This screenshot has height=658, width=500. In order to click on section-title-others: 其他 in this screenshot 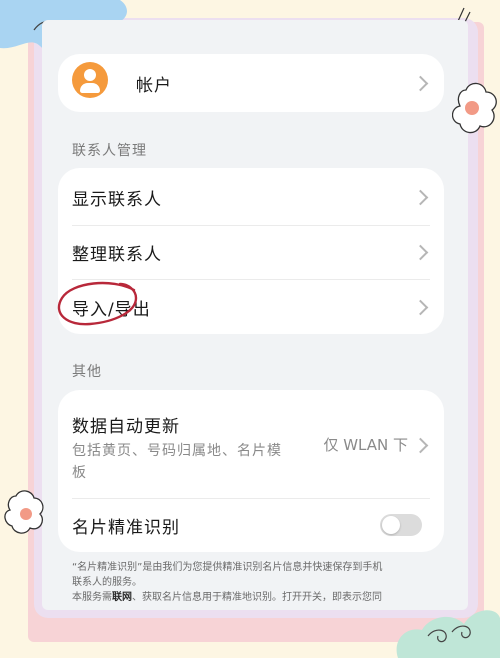, I will do `click(87, 372)`.